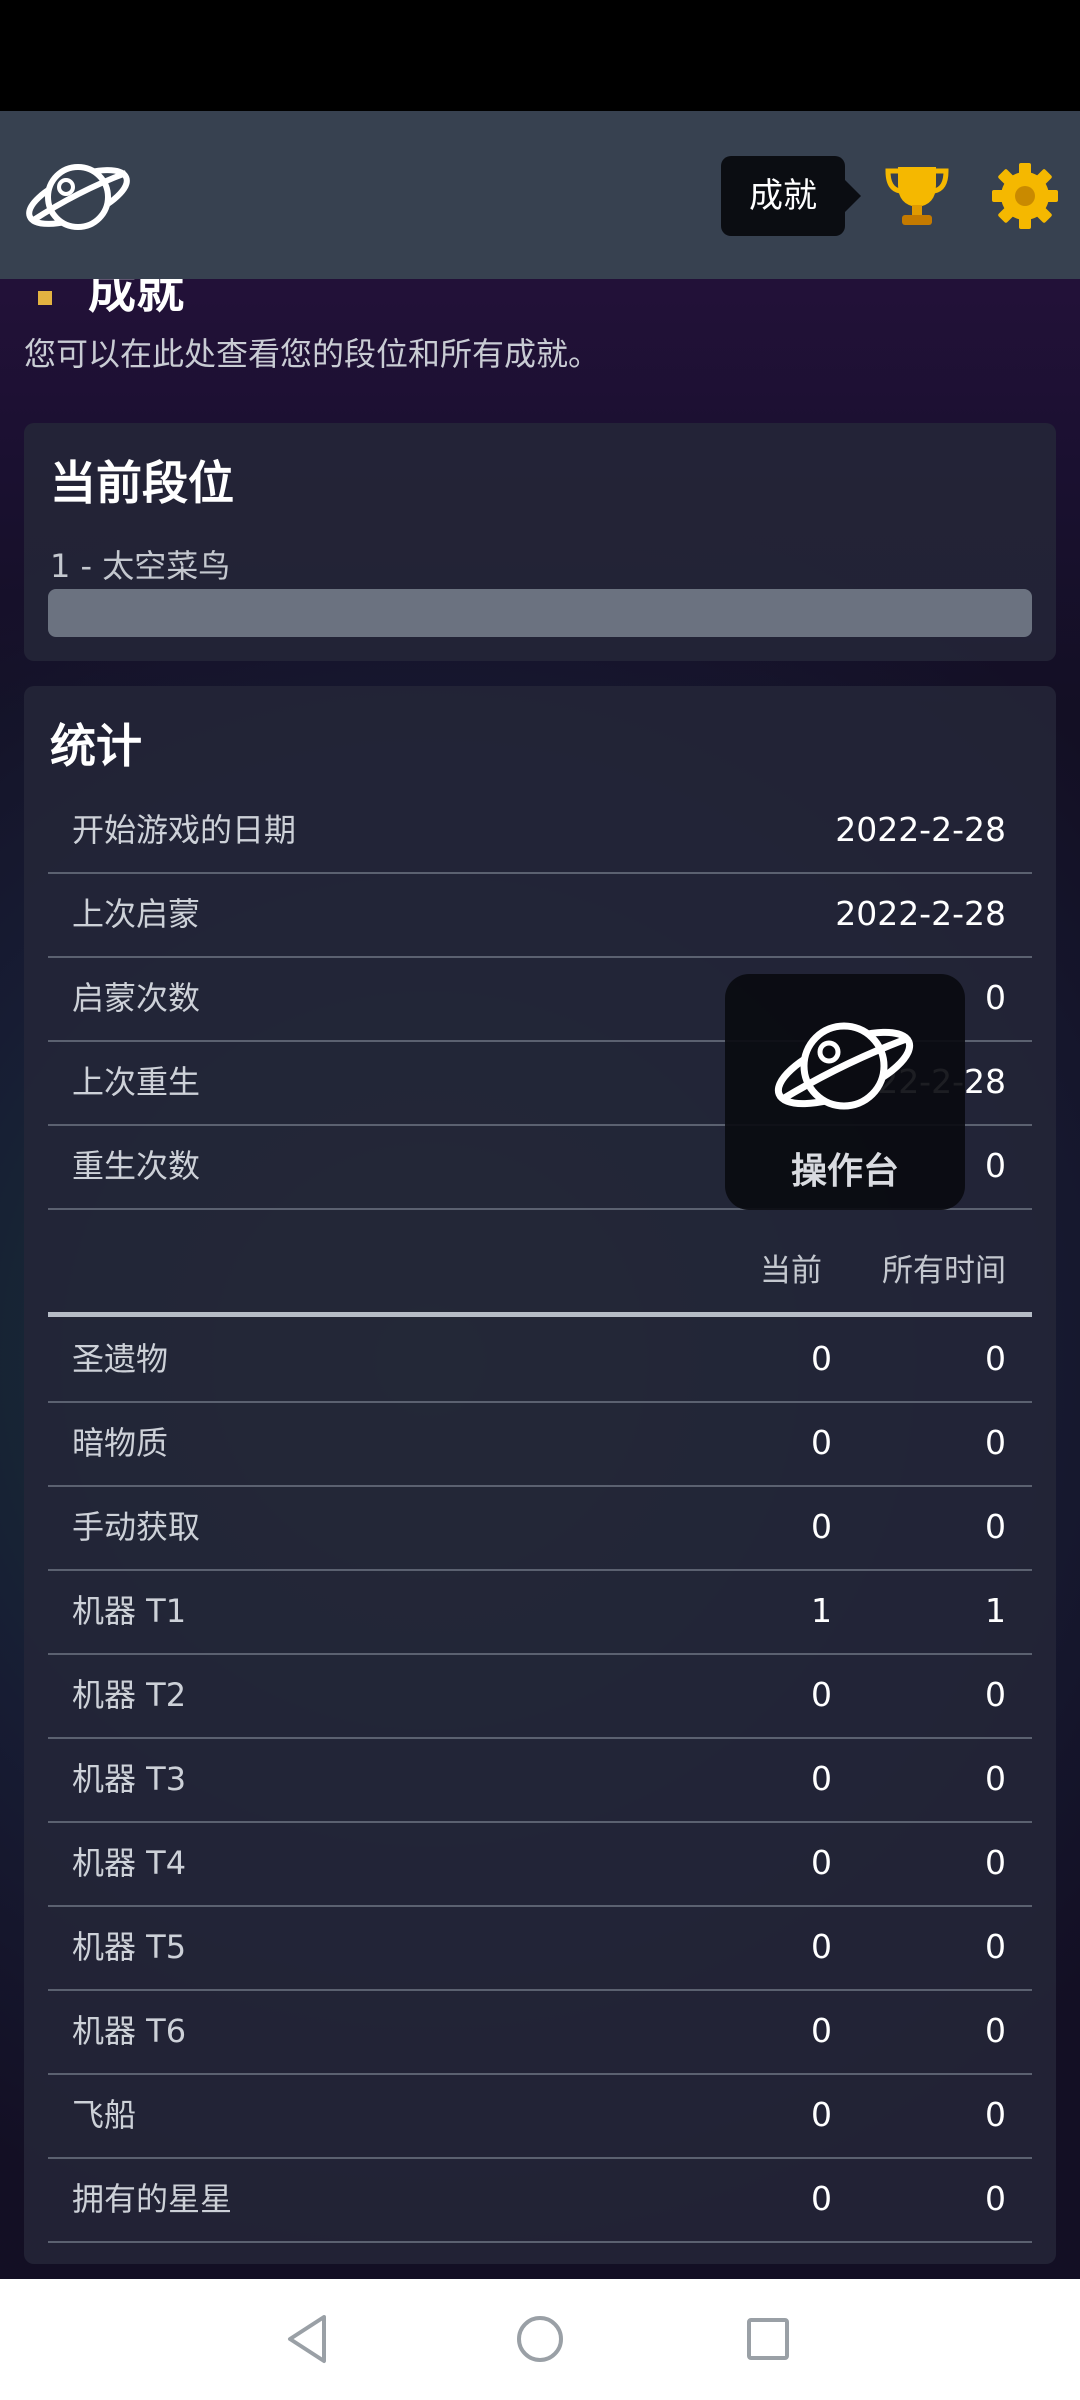 The height and width of the screenshot is (2400, 1080). Describe the element at coordinates (844, 1171) in the screenshot. I see `console-label: 操作台` at that location.